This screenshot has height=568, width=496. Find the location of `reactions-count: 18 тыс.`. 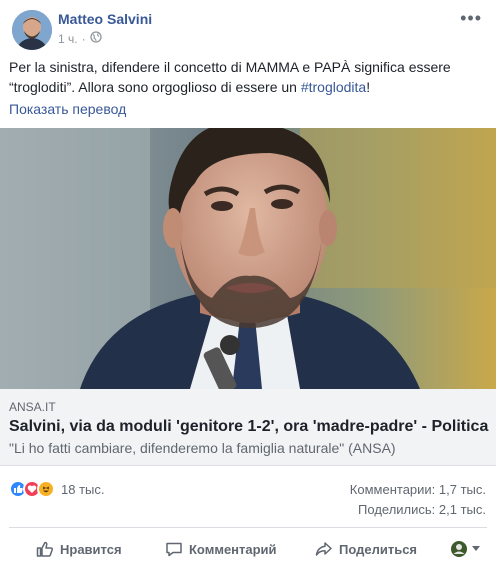

reactions-count: 18 тыс. is located at coordinates (82, 489).